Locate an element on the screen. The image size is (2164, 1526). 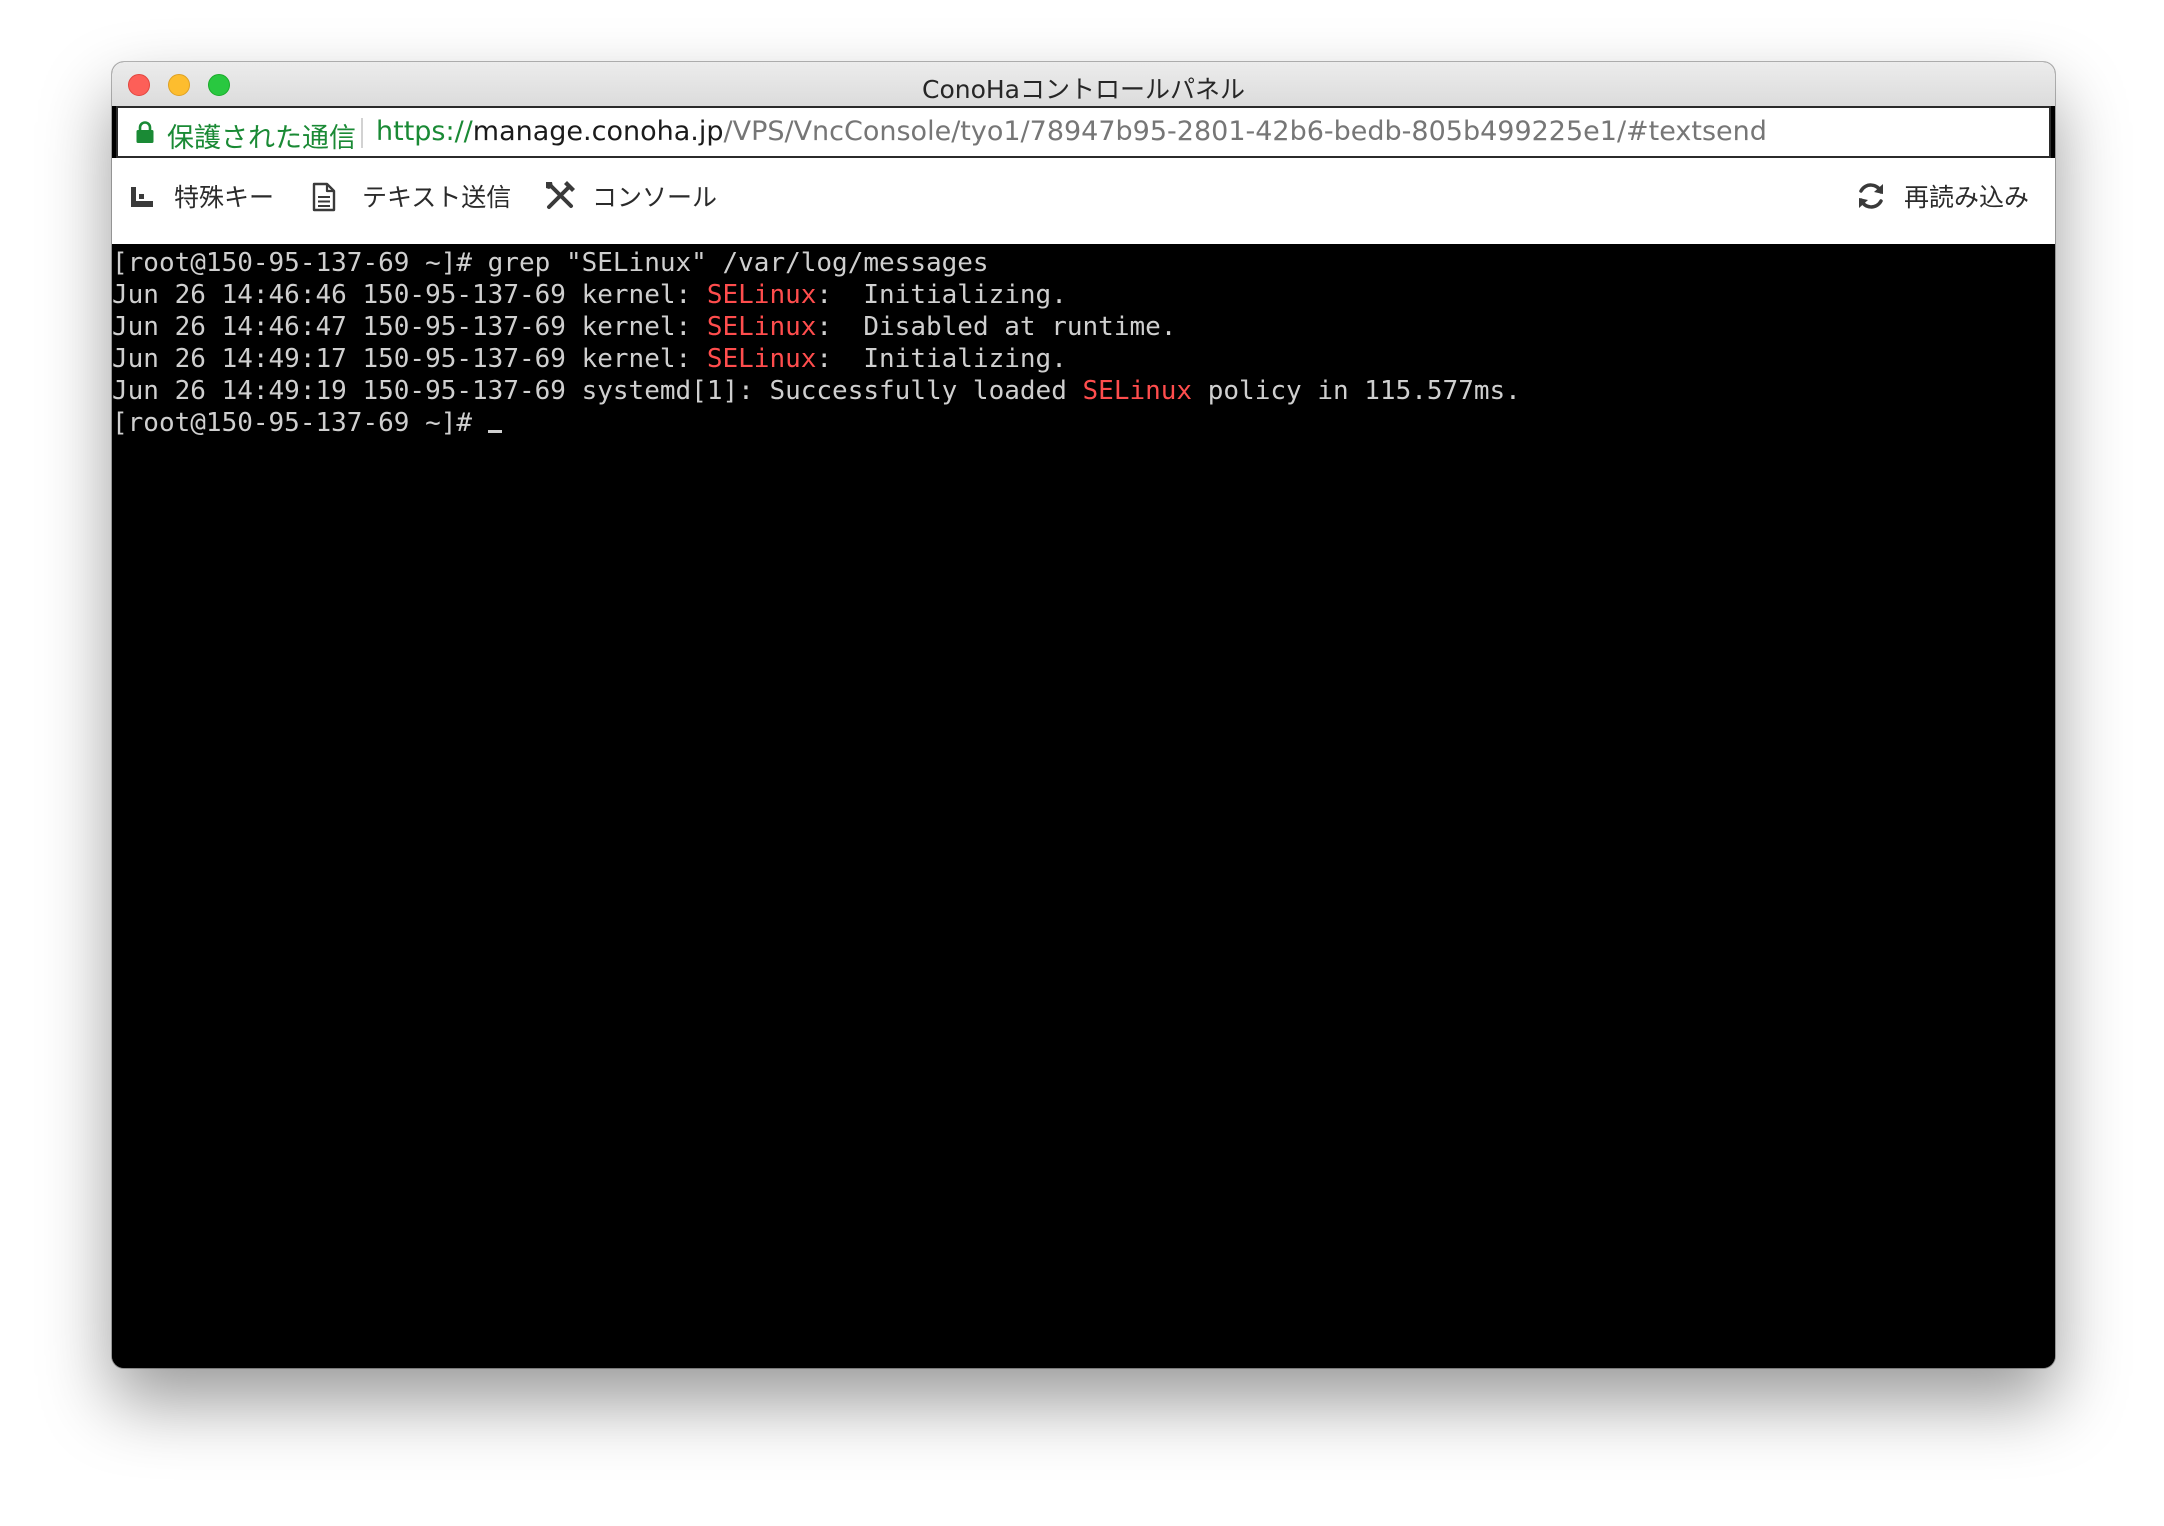
reload-button: 再読み込み is located at coordinates (1948, 198).